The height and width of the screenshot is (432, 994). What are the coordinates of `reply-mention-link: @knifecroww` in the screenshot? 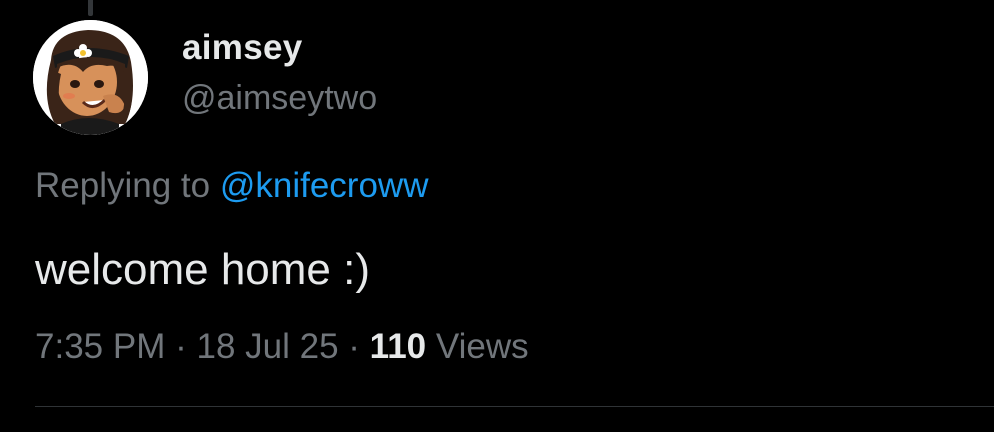 It's located at (324, 185).